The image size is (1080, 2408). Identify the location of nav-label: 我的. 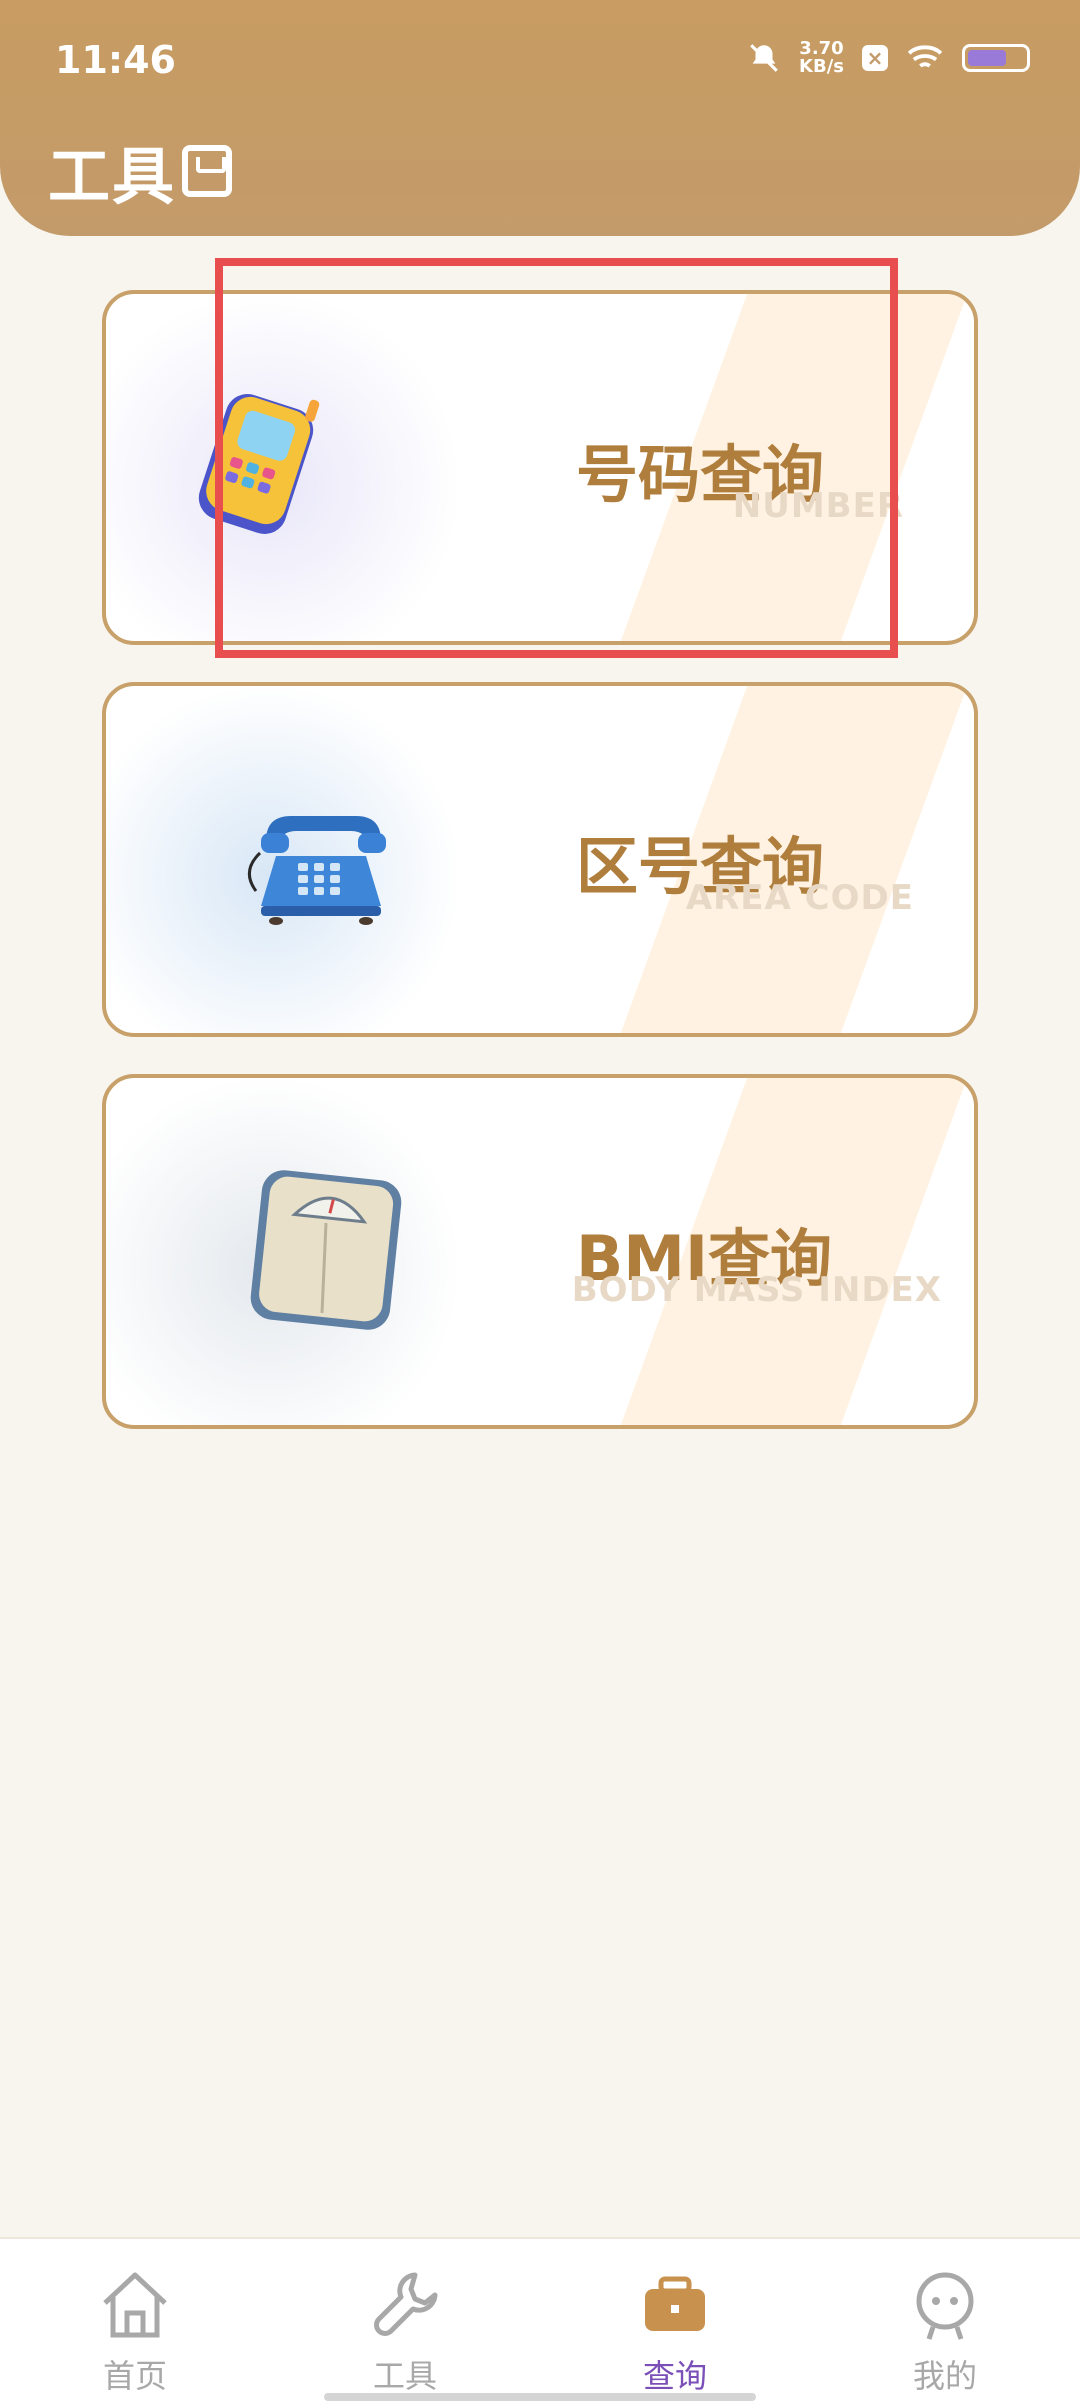
(944, 2376).